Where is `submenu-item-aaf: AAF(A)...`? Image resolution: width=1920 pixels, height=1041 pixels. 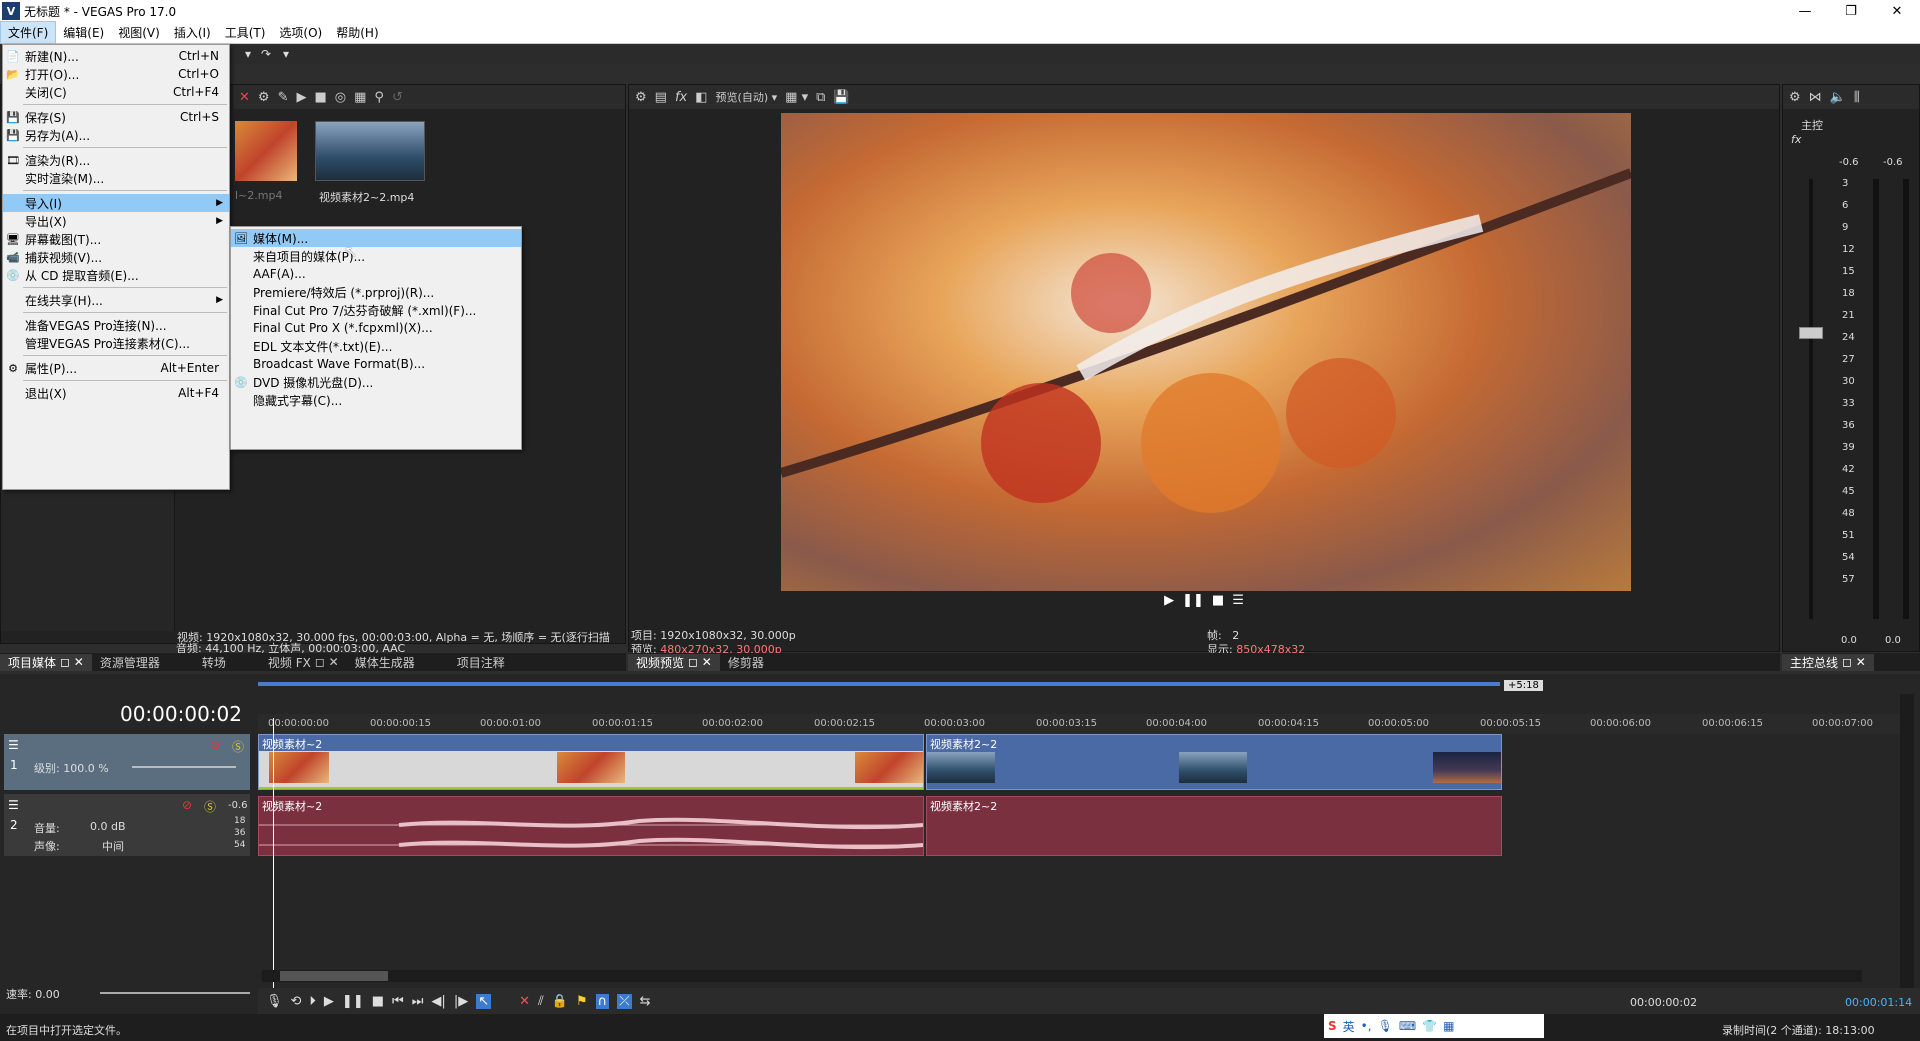
submenu-item-aaf: AAF(A)... is located at coordinates (376, 274).